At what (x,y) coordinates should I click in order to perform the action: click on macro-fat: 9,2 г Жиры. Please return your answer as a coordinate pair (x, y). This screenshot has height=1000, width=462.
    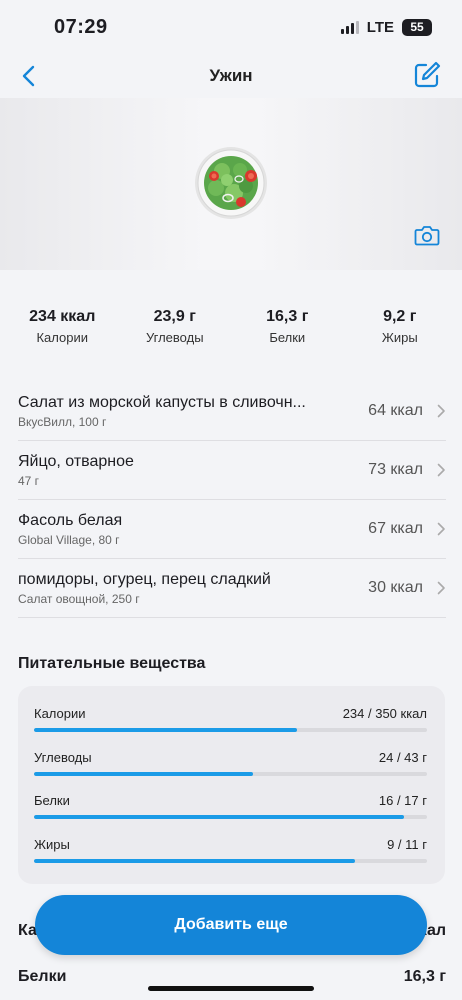
    Looking at the image, I should click on (400, 326).